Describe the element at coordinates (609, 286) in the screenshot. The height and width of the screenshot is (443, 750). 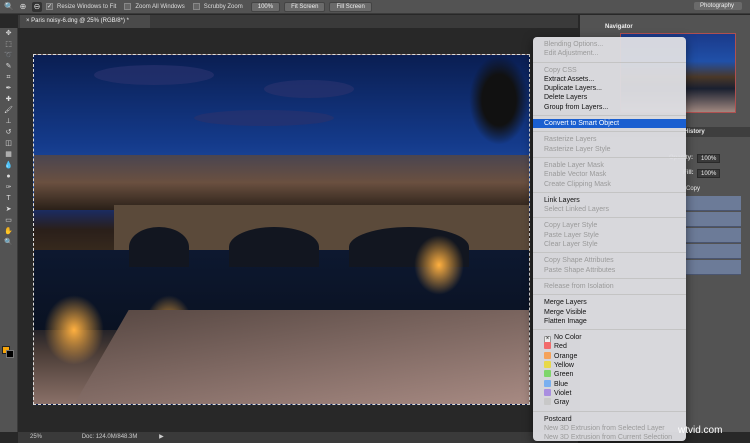
I see `menu-item-release-from-isolation: Release from Isolation` at that location.